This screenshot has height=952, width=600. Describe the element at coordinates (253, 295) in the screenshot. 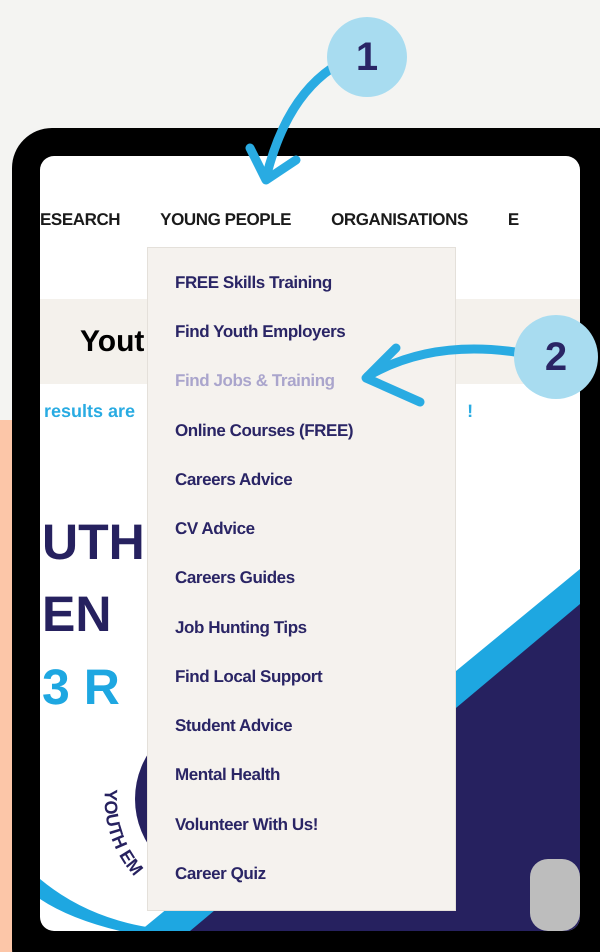

I see `menu-item: FREE Skills Training` at that location.